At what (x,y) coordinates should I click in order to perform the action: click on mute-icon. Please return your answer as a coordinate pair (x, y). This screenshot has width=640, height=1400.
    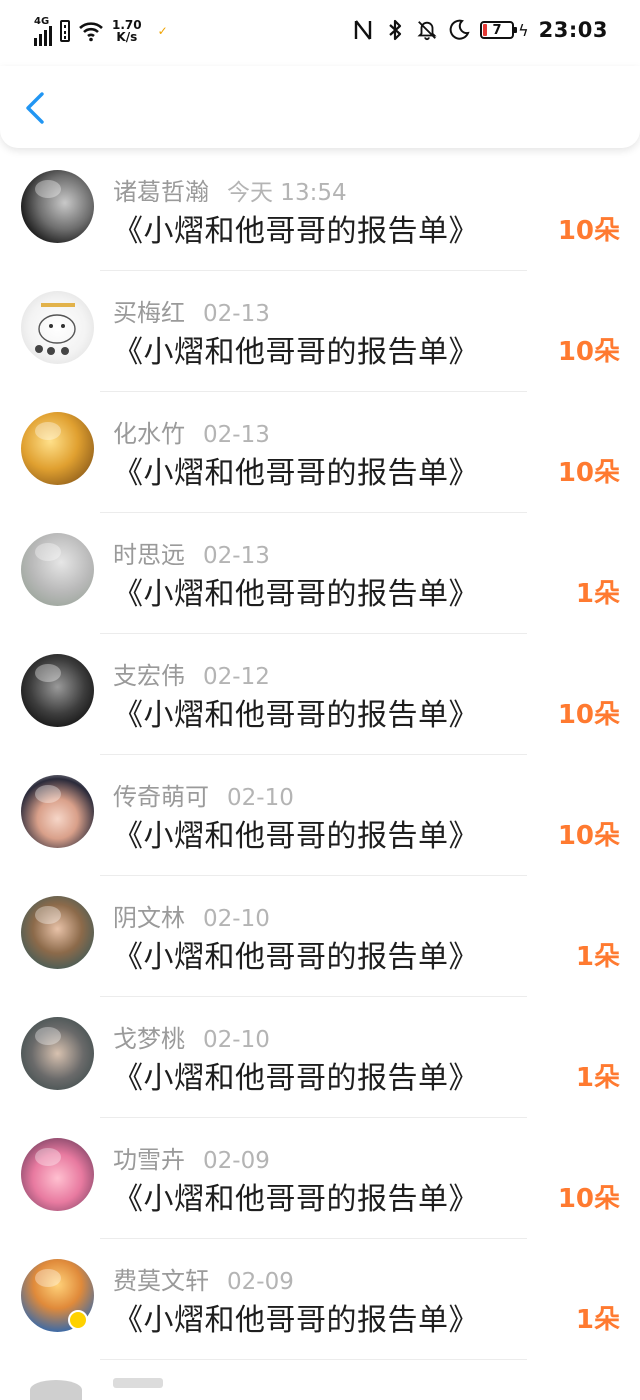
    Looking at the image, I should click on (427, 30).